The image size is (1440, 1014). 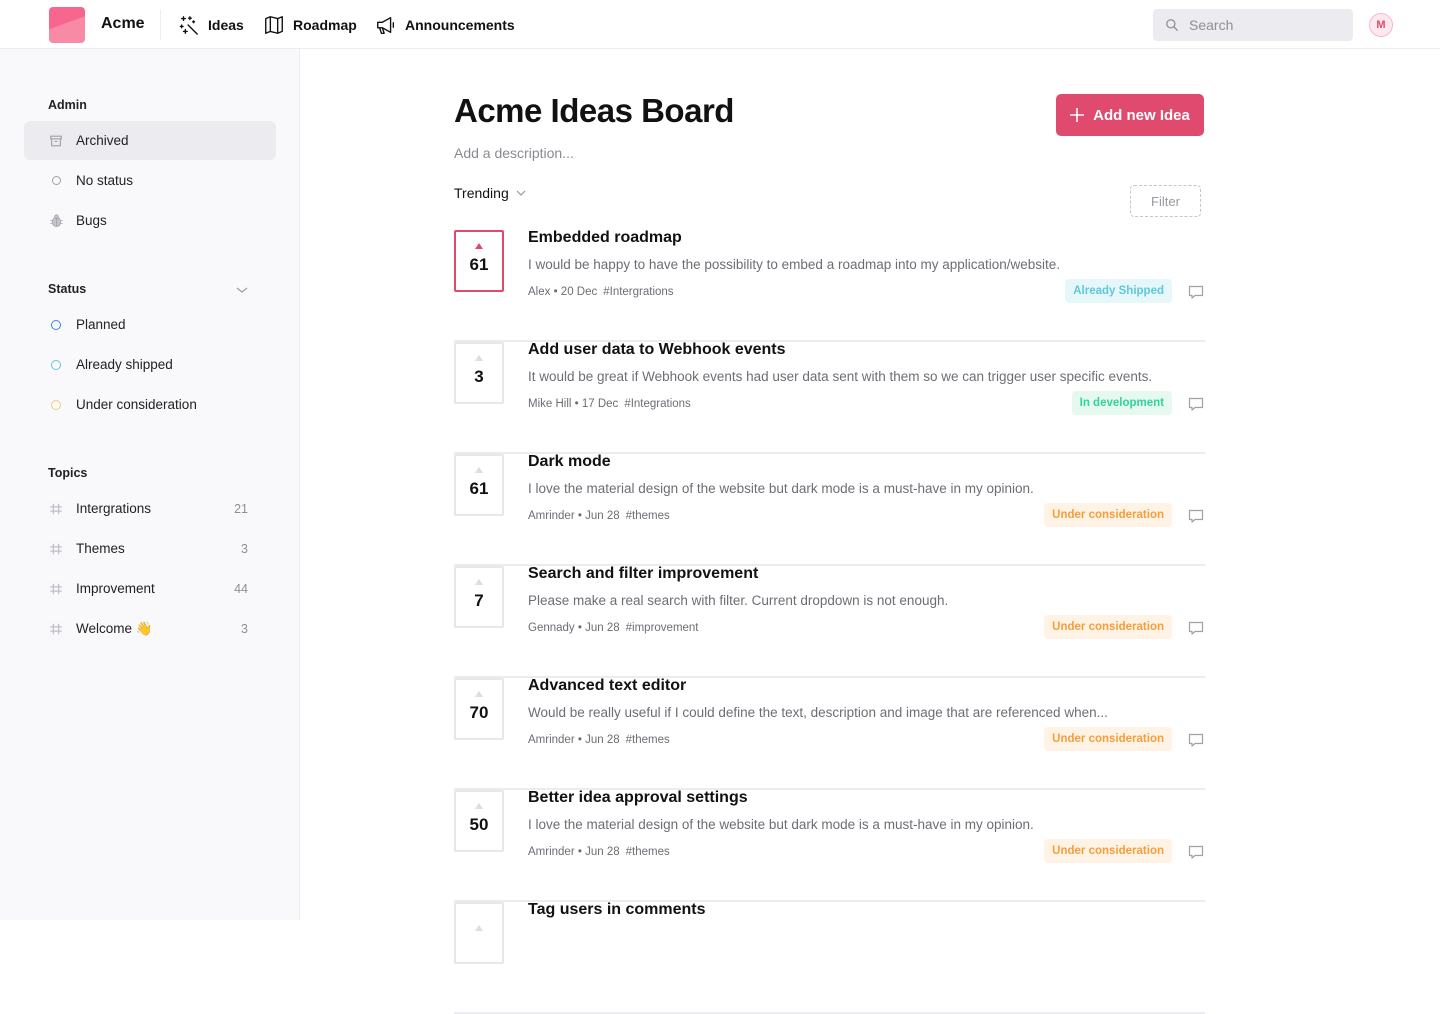 I want to click on sort-label: Trending, so click(x=481, y=193).